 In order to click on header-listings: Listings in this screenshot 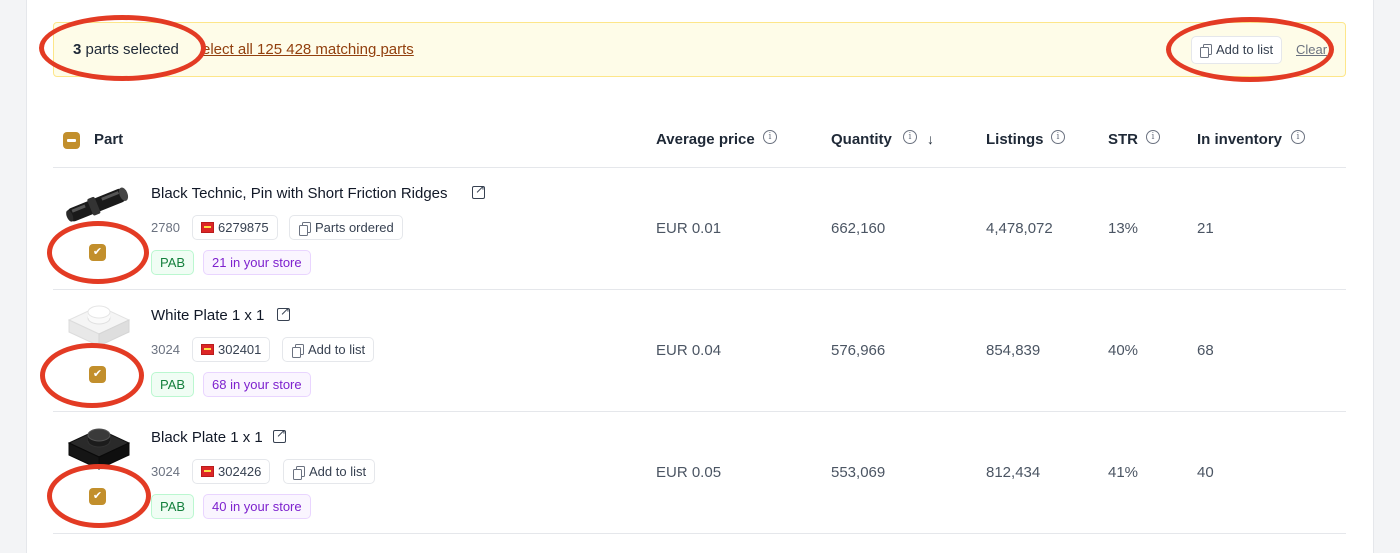, I will do `click(1015, 139)`.